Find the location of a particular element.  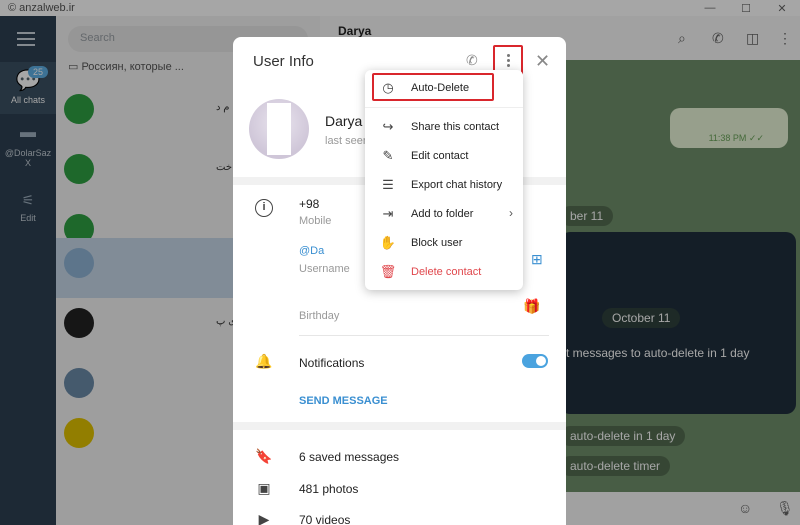

gift-icon: 🎁 is located at coordinates (531, 306).